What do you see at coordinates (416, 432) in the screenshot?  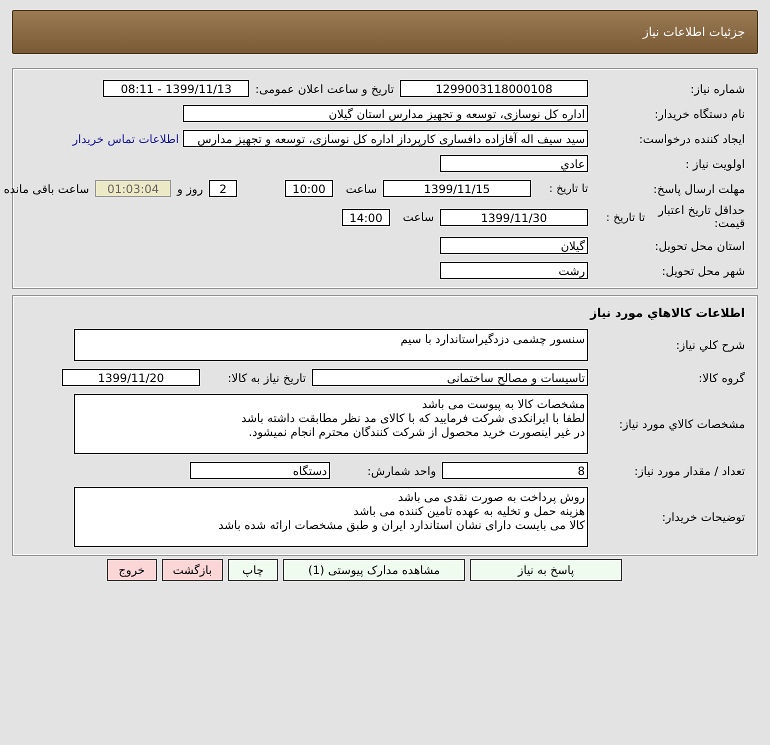 I see `specs-line: در غیر اینصورت خرید محصول از شرکت کنندگان محترم انجام نمیشود.` at bounding box center [416, 432].